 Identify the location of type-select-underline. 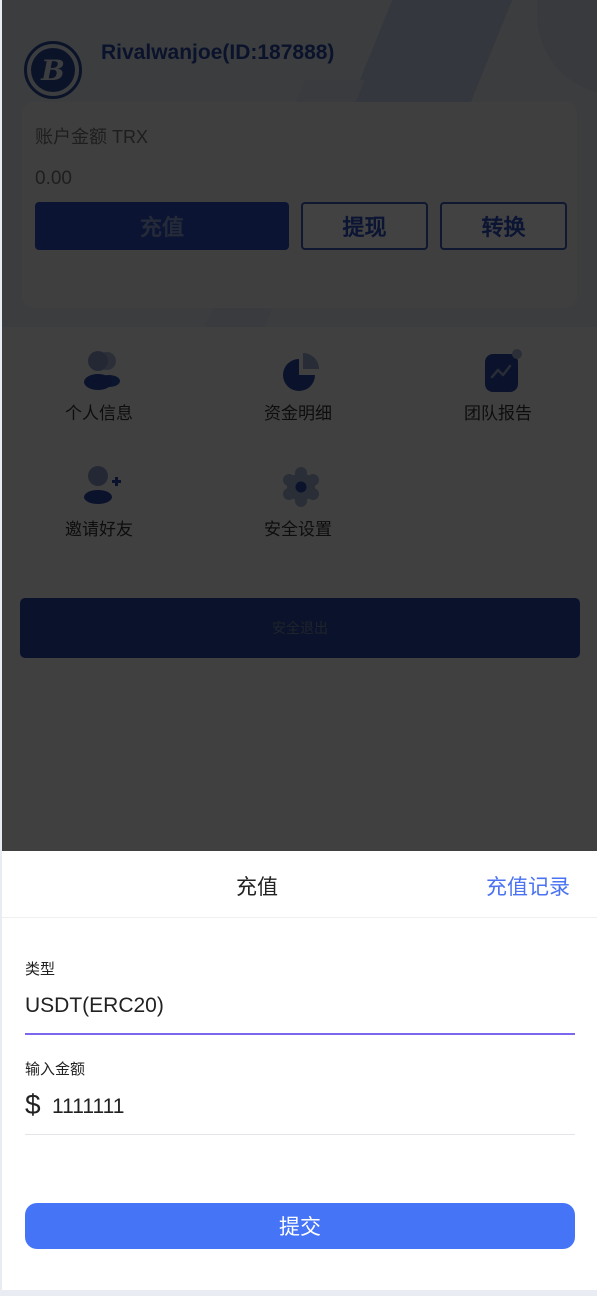
(300, 1034).